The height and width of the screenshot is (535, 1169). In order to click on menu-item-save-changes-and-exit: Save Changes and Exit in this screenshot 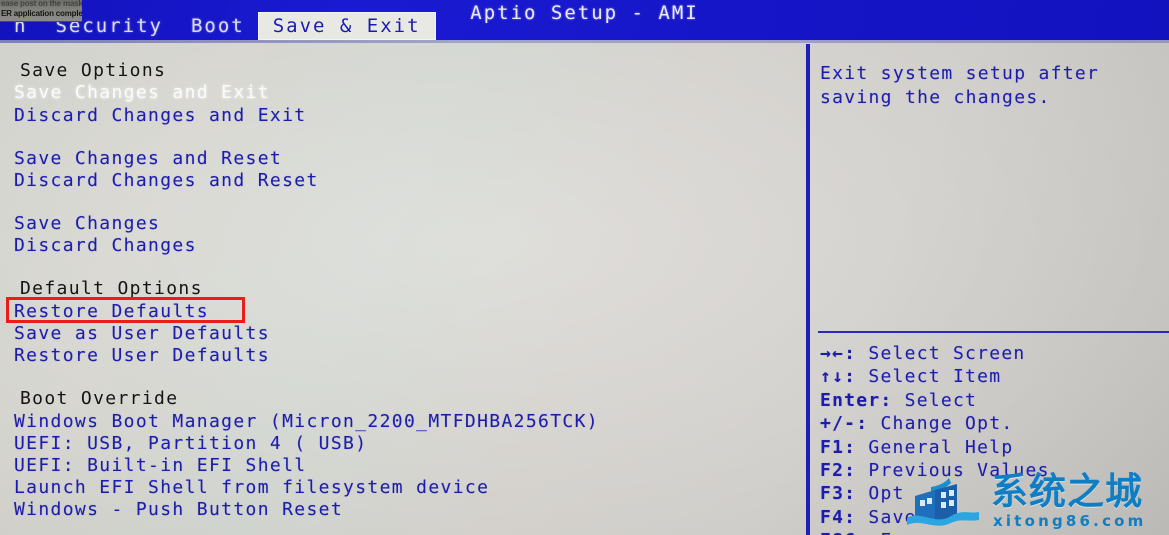, I will do `click(142, 93)`.